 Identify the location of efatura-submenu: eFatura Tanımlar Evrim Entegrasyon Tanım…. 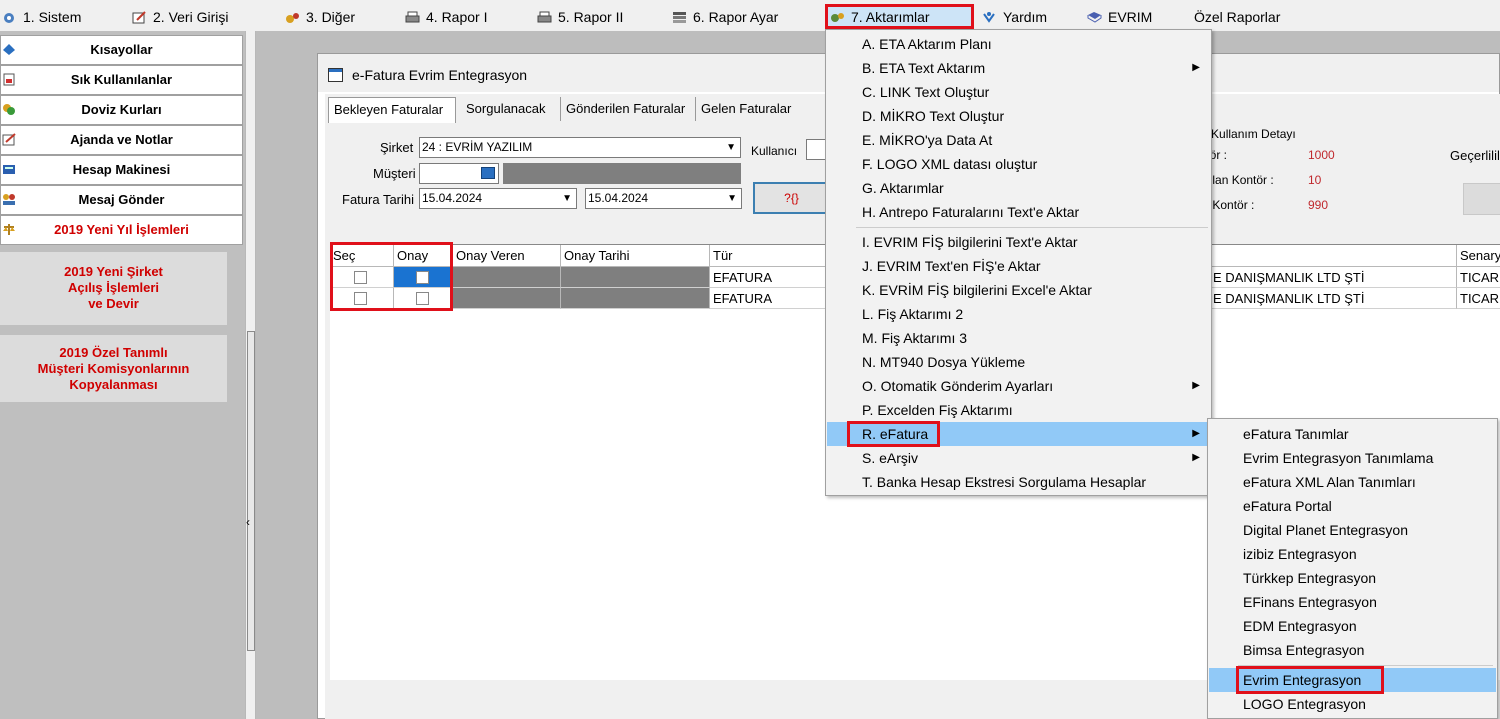
(1352, 568).